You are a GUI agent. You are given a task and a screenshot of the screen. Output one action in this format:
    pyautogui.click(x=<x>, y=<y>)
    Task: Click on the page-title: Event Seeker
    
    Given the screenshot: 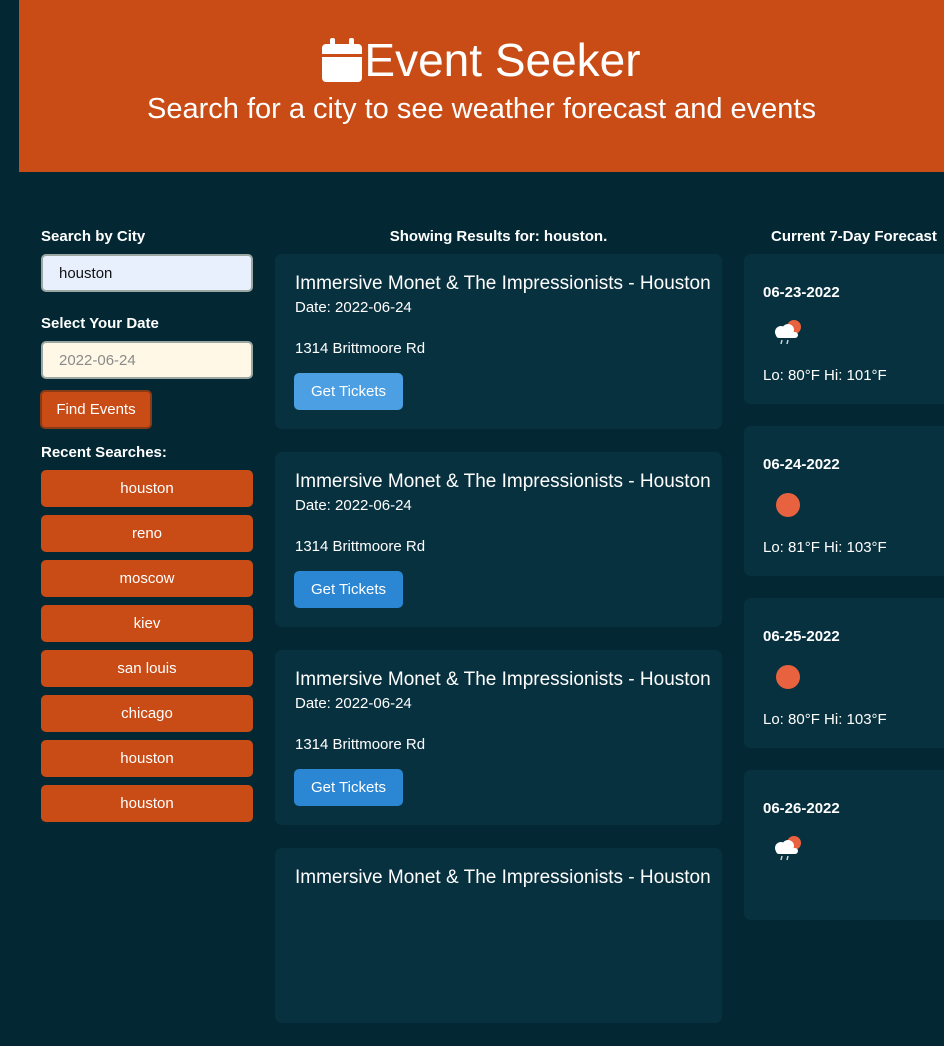 What is the action you would take?
    pyautogui.click(x=502, y=60)
    